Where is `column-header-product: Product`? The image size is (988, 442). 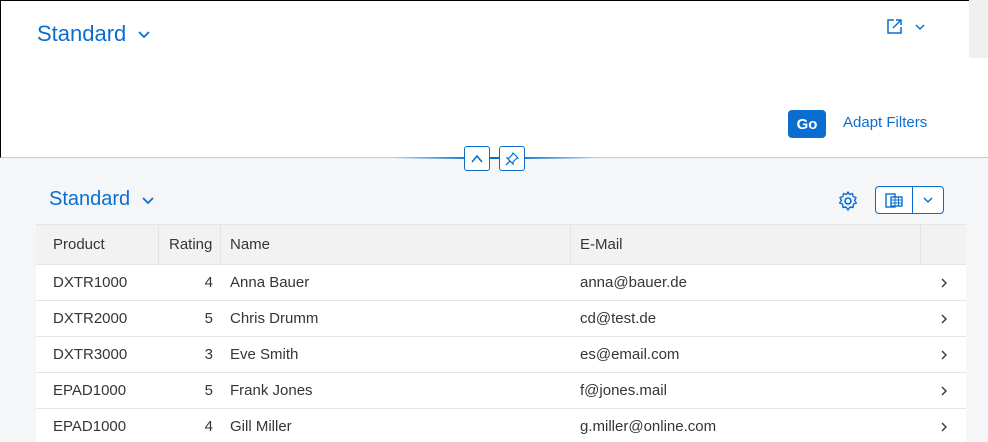
column-header-product: Product is located at coordinates (97, 244).